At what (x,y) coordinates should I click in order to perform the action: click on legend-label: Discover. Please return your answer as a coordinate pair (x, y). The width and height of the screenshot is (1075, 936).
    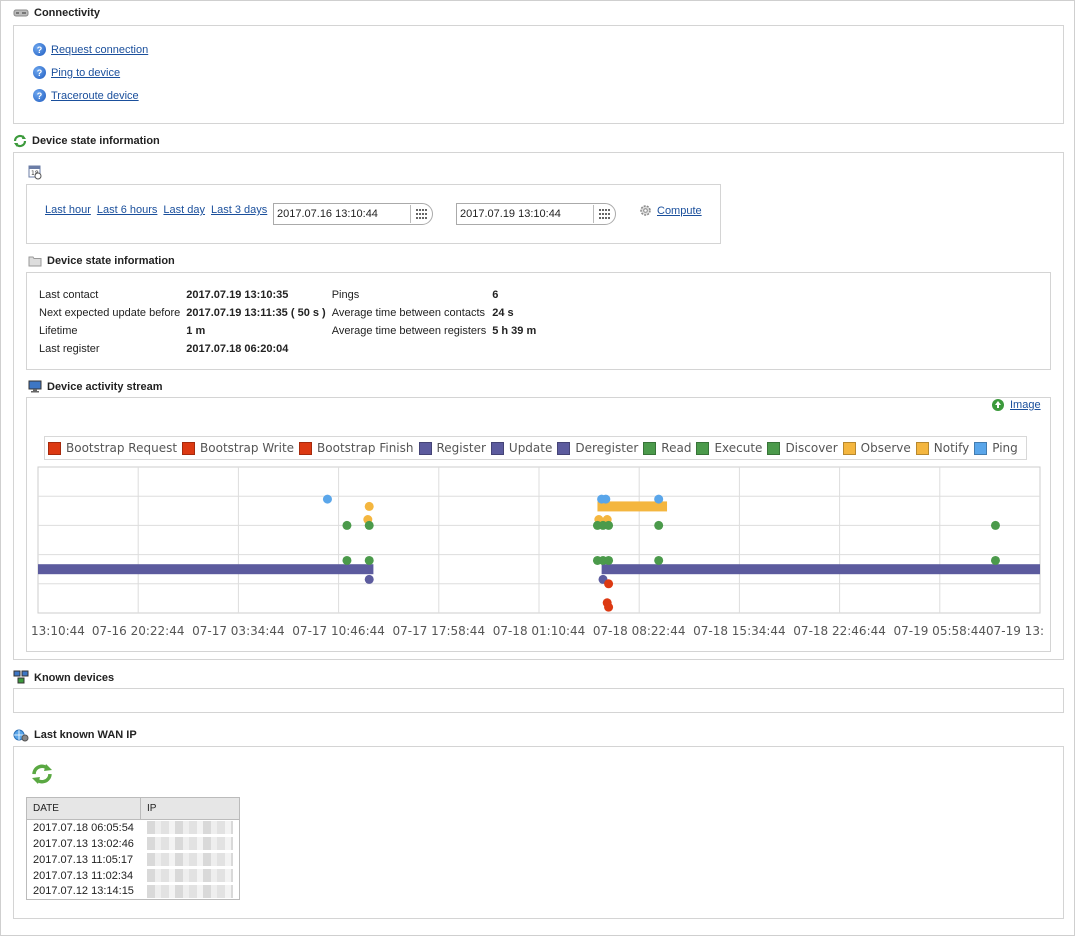
    Looking at the image, I should click on (811, 448).